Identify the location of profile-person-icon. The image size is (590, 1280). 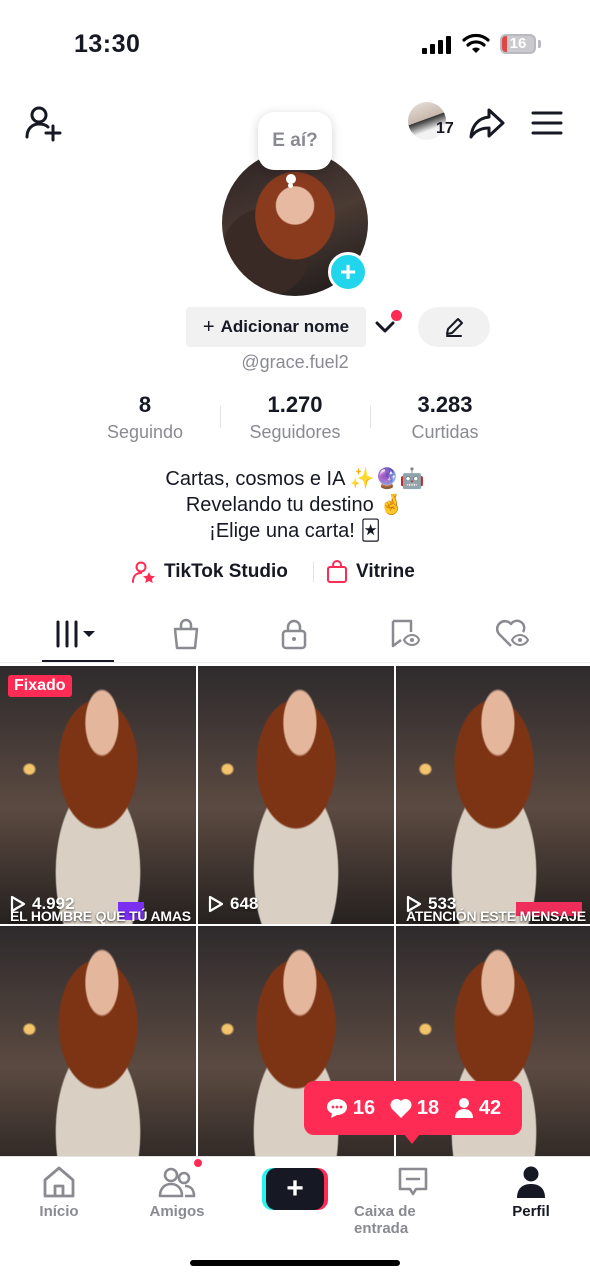
(531, 1182).